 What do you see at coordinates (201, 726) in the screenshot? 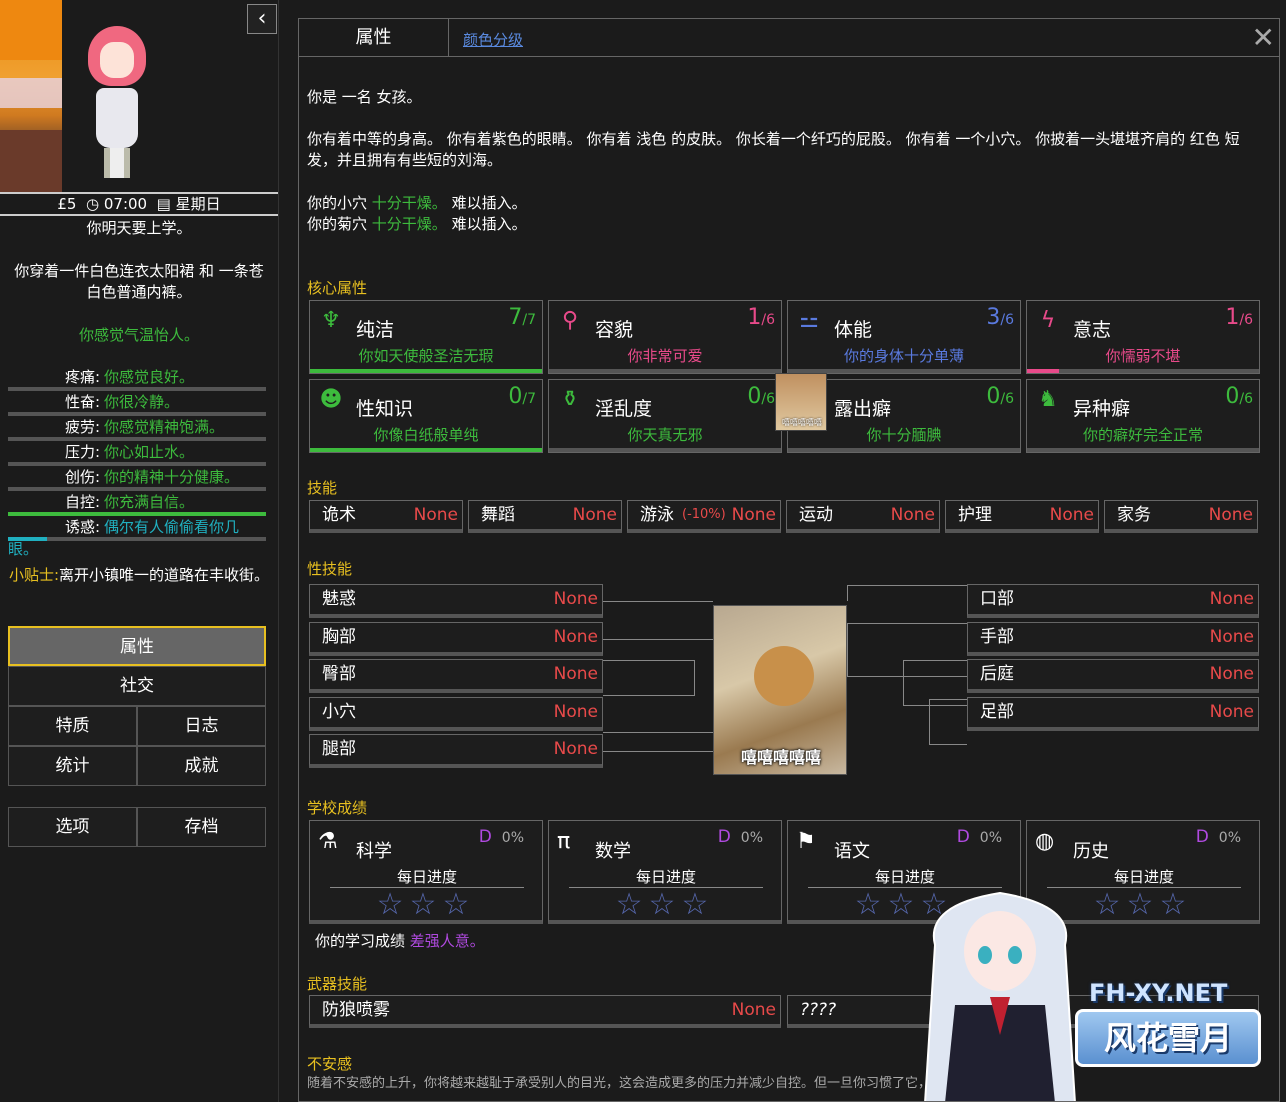
I see `menu-journal-button: 日志` at bounding box center [201, 726].